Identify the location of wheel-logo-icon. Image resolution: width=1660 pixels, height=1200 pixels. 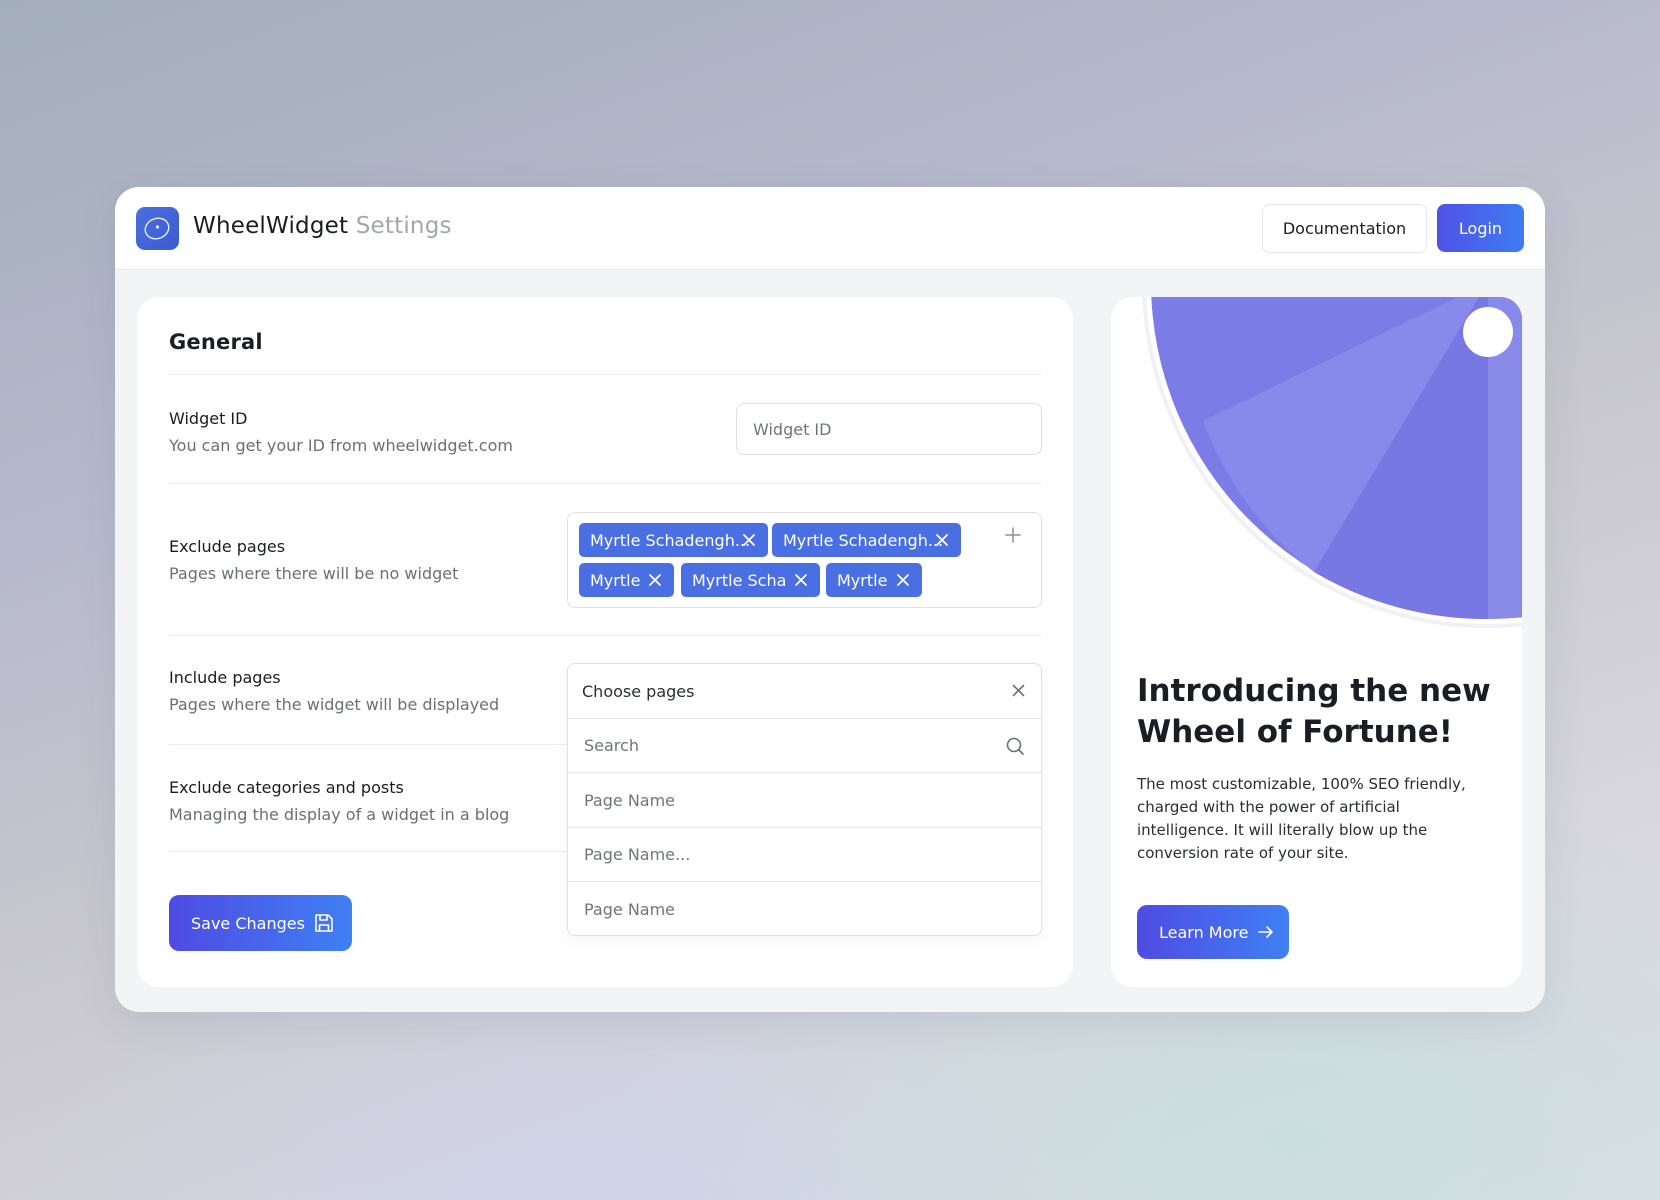
(157, 228).